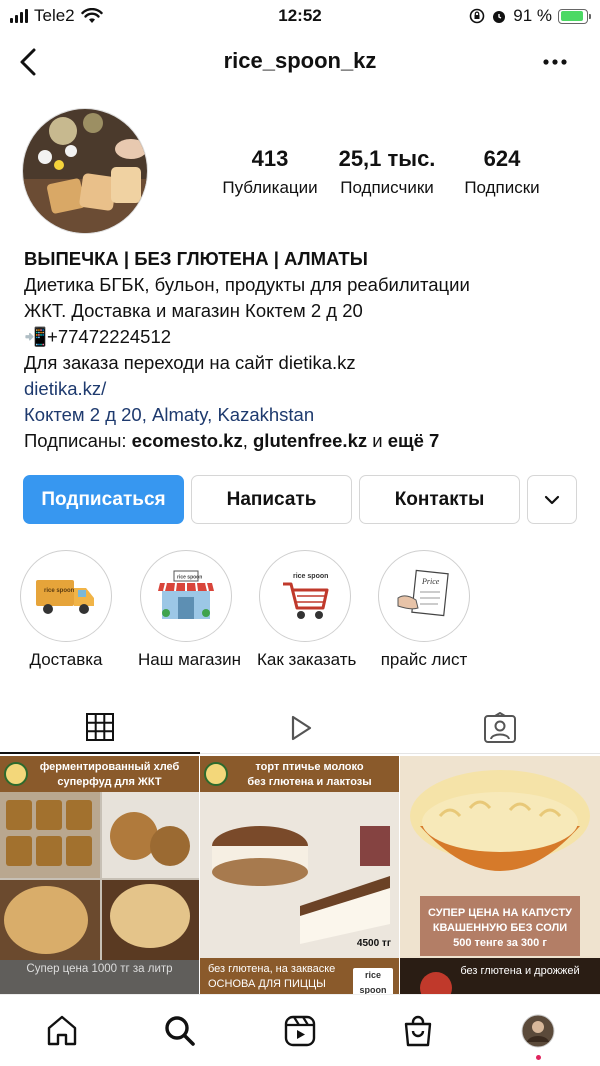 The width and height of the screenshot is (600, 1066). I want to click on message-button: Написать, so click(271, 499).